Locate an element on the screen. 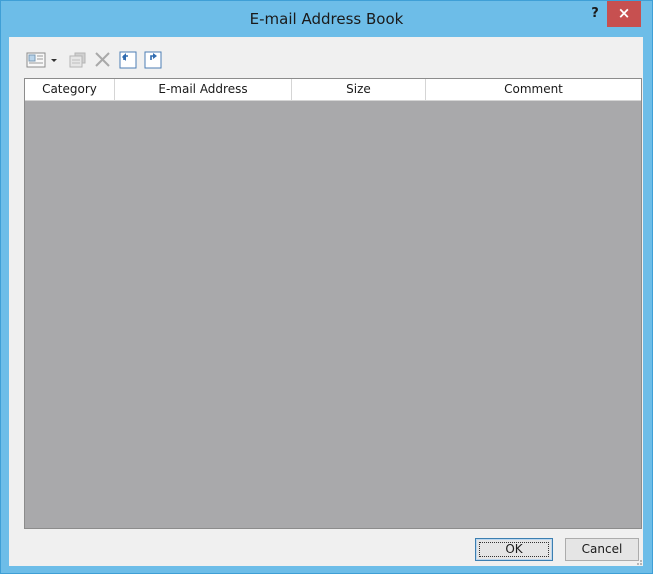  column-header-email-address: E-mail Address is located at coordinates (203, 89).